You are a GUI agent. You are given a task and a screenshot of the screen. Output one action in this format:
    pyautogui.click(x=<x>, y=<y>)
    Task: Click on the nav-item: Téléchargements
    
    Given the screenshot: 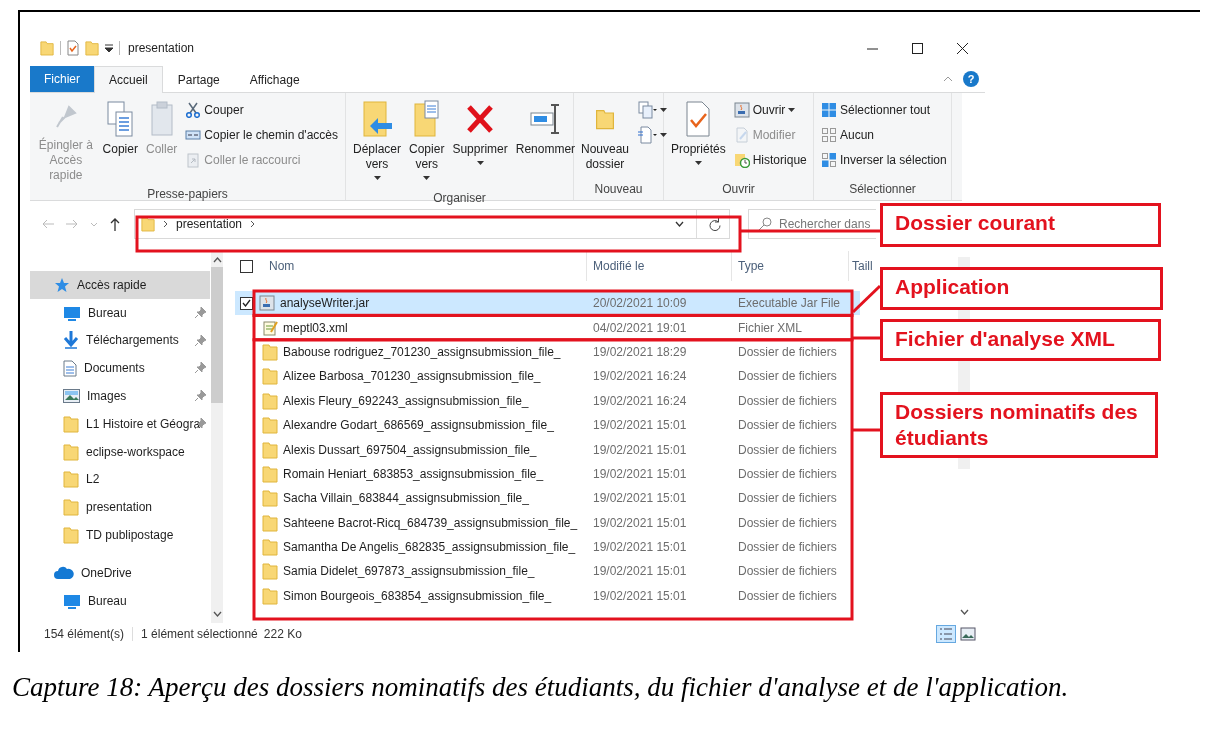 What is the action you would take?
    pyautogui.click(x=120, y=340)
    